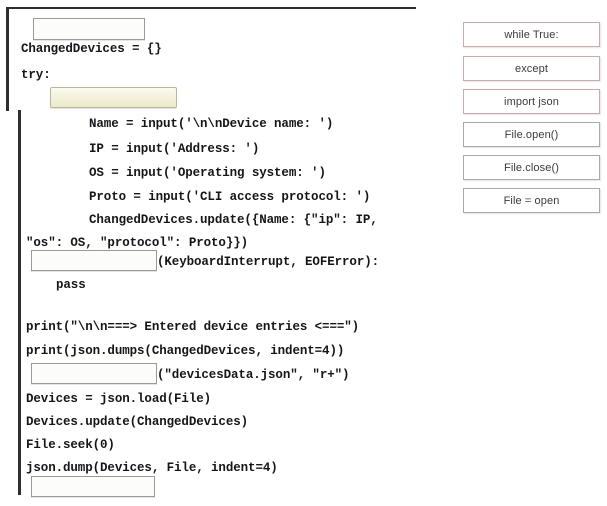 The width and height of the screenshot is (607, 506). I want to click on option-label: File = open, so click(531, 200).